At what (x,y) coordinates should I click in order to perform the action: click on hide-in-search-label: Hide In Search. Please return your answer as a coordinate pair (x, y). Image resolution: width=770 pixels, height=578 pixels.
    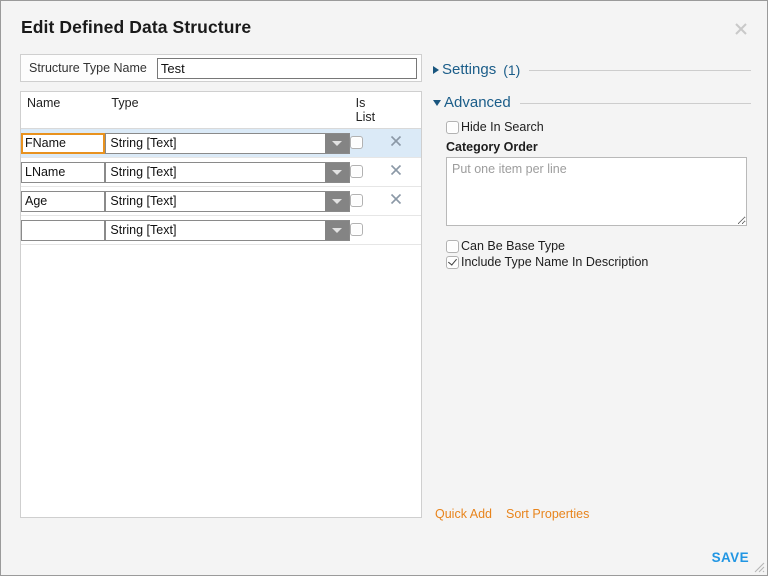
    Looking at the image, I should click on (502, 127).